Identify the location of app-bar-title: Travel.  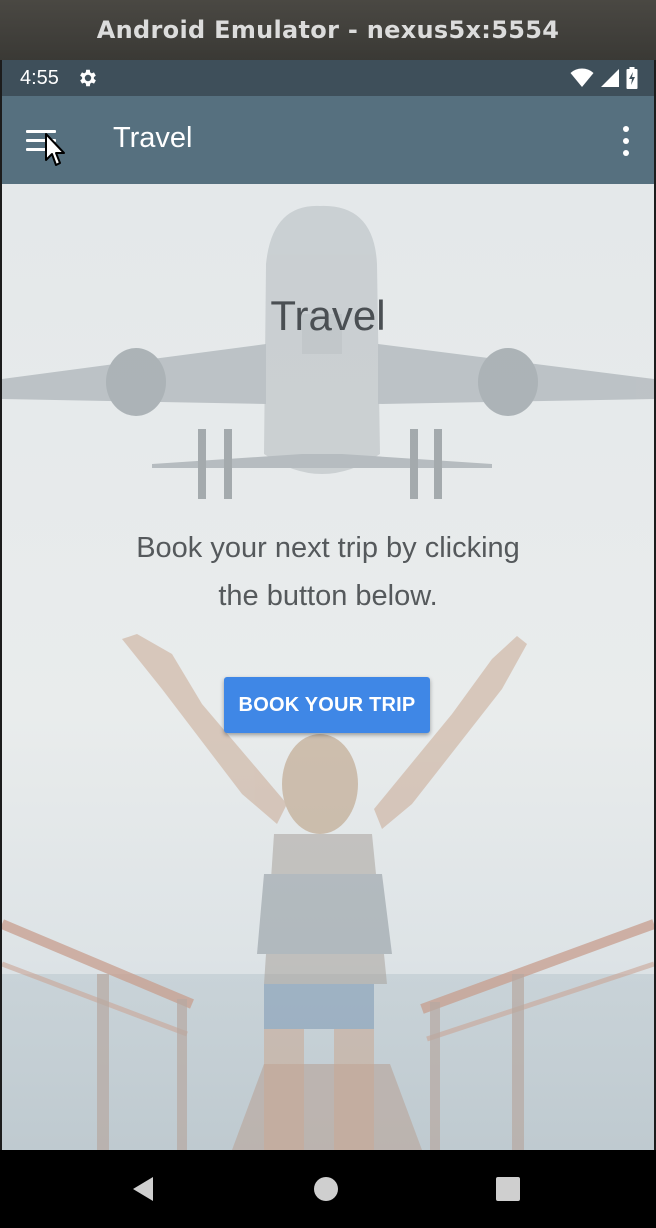
(153, 138).